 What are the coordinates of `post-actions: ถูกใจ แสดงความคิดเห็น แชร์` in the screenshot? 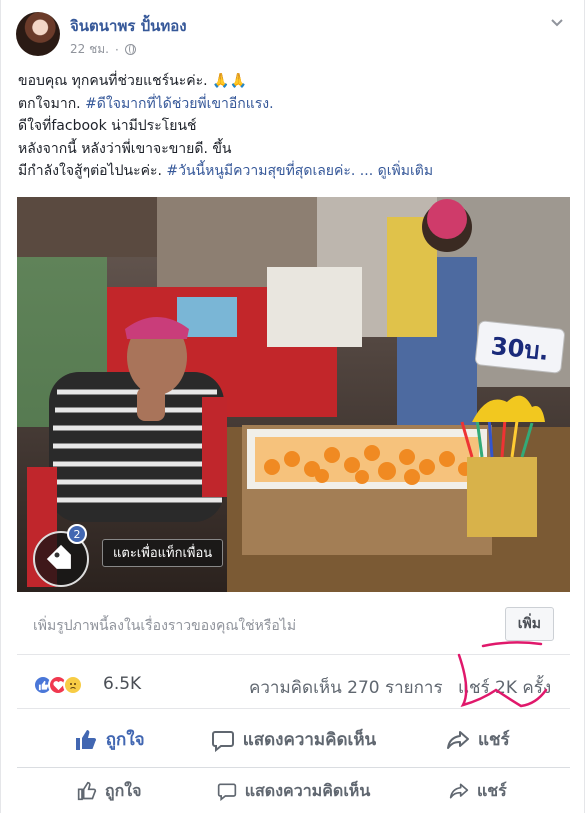 It's located at (293, 740).